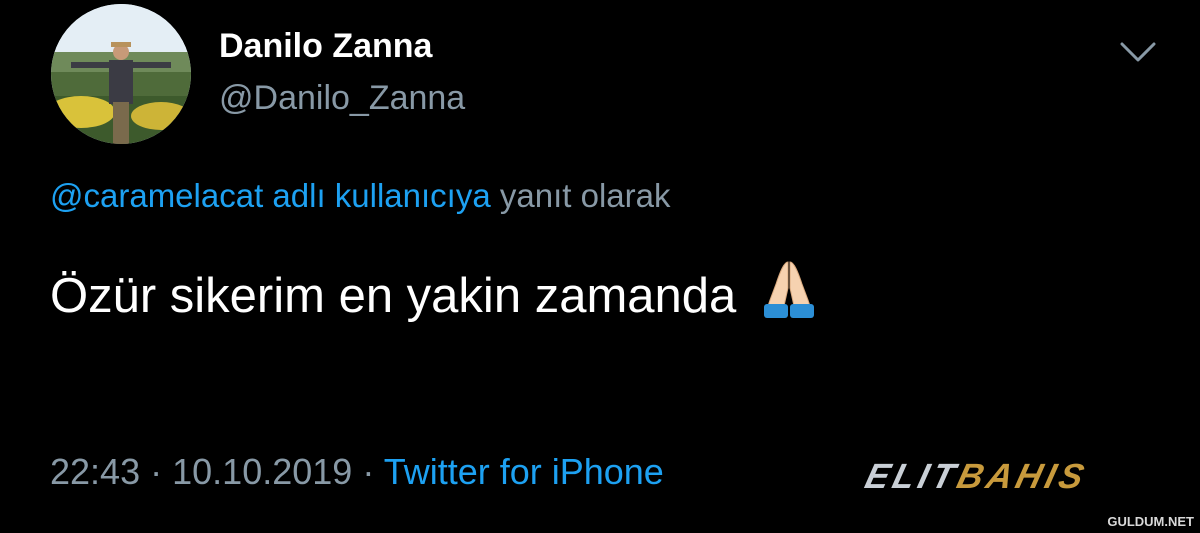 The image size is (1200, 533). What do you see at coordinates (393, 296) in the screenshot?
I see `tweet-body: Özür sikerim en yakin zamanda` at bounding box center [393, 296].